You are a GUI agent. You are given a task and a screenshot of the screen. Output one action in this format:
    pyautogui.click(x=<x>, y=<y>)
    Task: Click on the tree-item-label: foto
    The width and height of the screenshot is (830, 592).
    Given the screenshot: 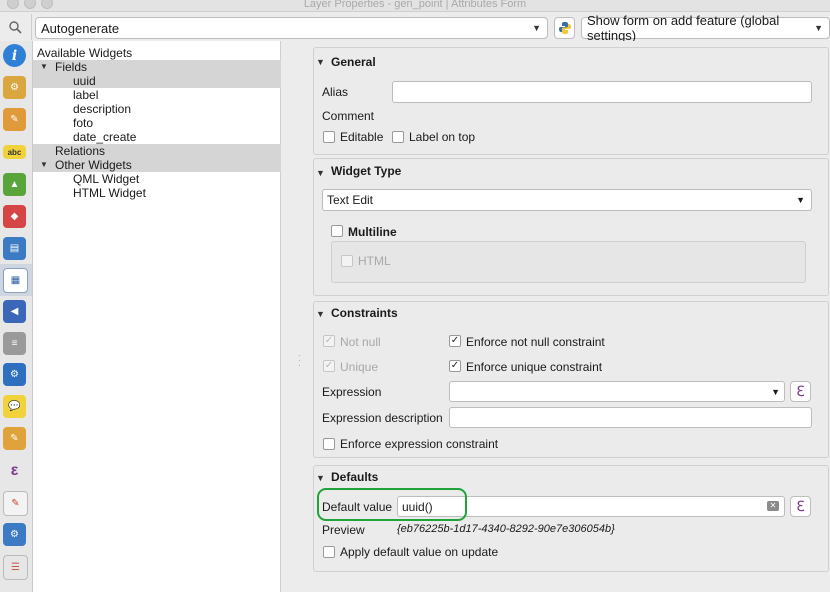 What is the action you would take?
    pyautogui.click(x=83, y=123)
    